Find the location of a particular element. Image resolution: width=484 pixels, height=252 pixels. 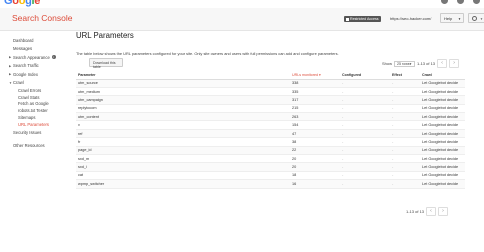

col-header-urls-monitored: URLs monitored ▾ is located at coordinates (315, 75).